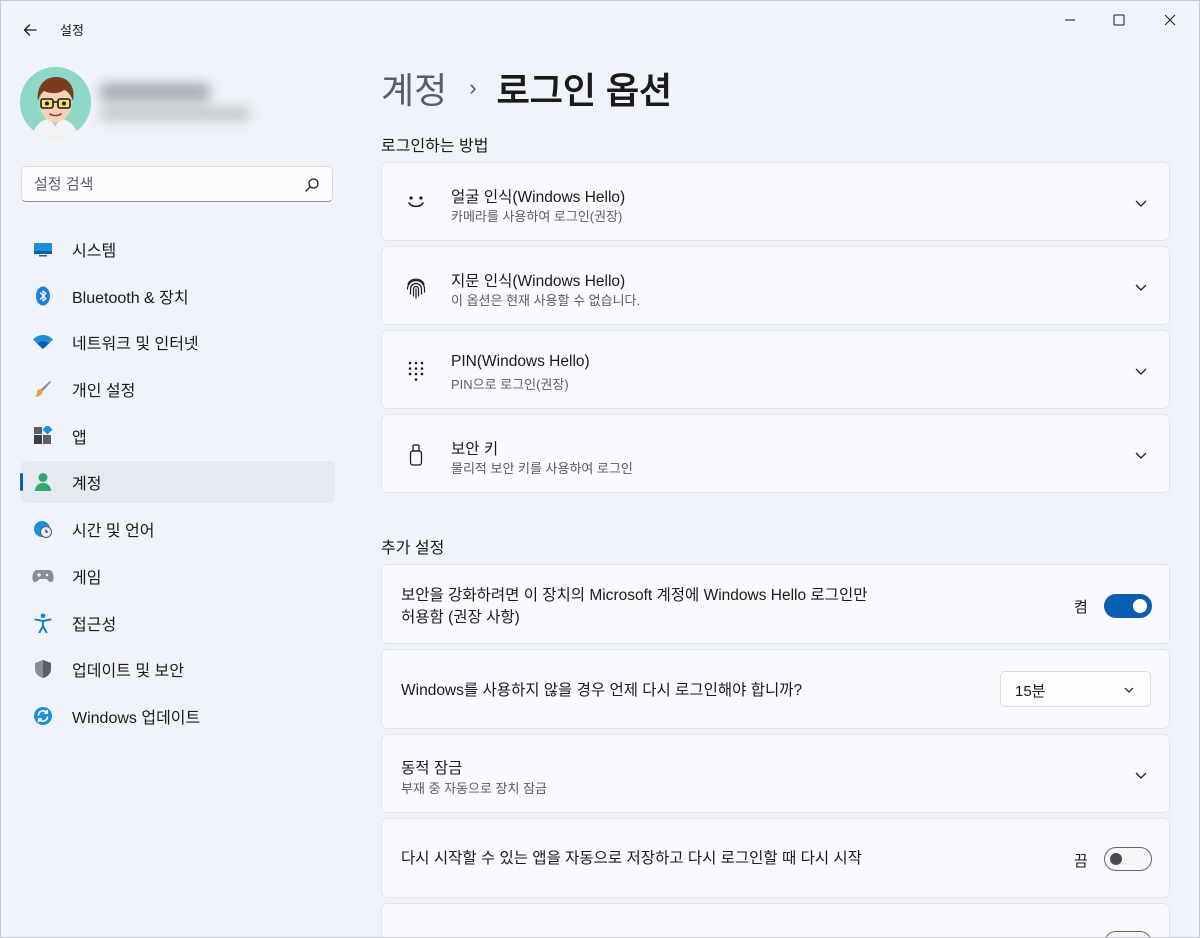  What do you see at coordinates (460, 617) in the screenshot?
I see `setting-description-line2: 허용함 (권장 사항)` at bounding box center [460, 617].